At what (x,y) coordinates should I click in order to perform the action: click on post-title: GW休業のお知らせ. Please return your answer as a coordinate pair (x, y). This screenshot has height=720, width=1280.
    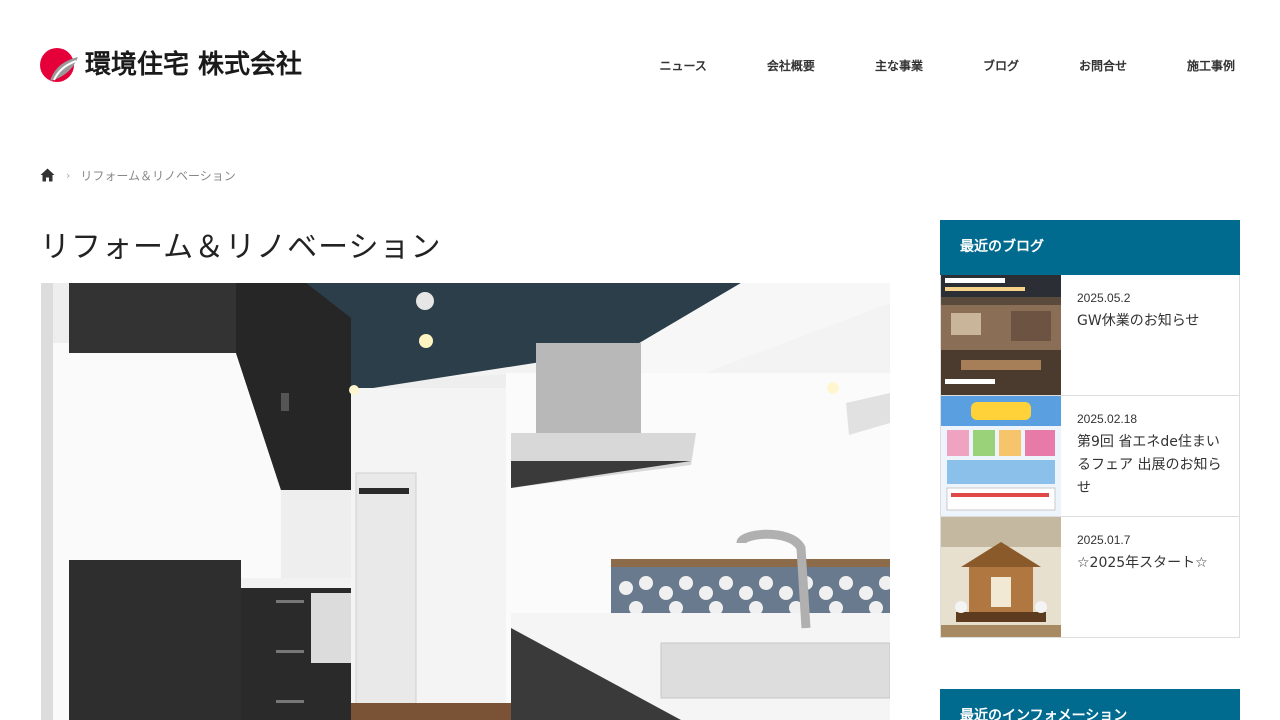
    Looking at the image, I should click on (1138, 321).